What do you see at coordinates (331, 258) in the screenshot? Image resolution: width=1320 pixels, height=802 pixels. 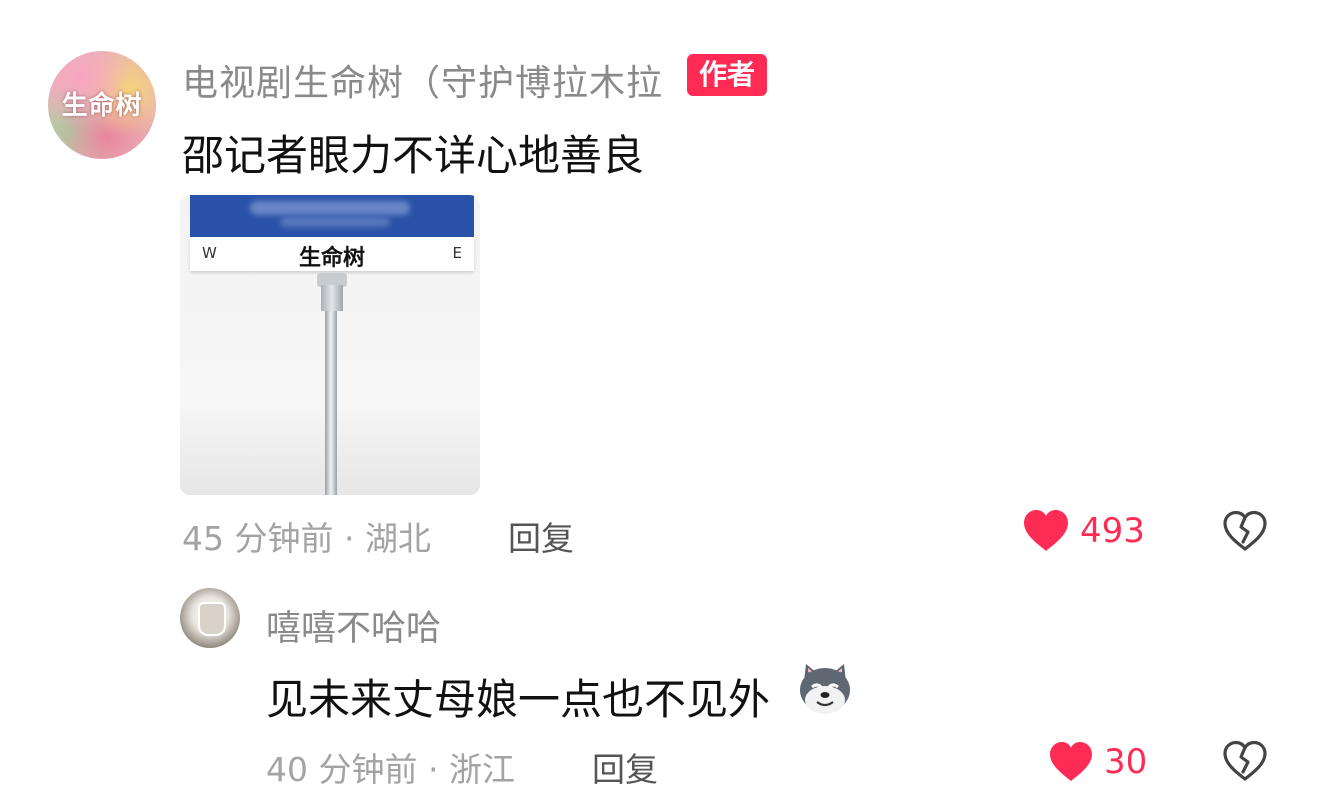 I see `sign-title: 生命树` at bounding box center [331, 258].